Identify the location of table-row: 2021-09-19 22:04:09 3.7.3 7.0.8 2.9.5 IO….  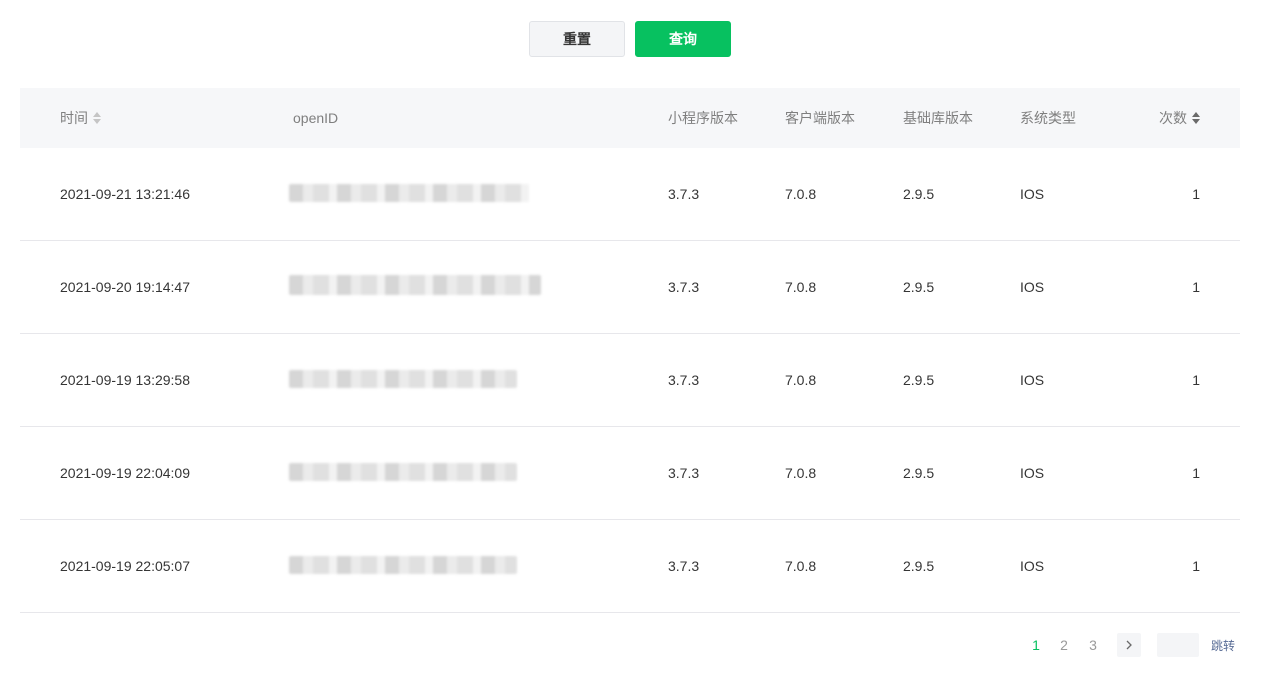
(630, 473).